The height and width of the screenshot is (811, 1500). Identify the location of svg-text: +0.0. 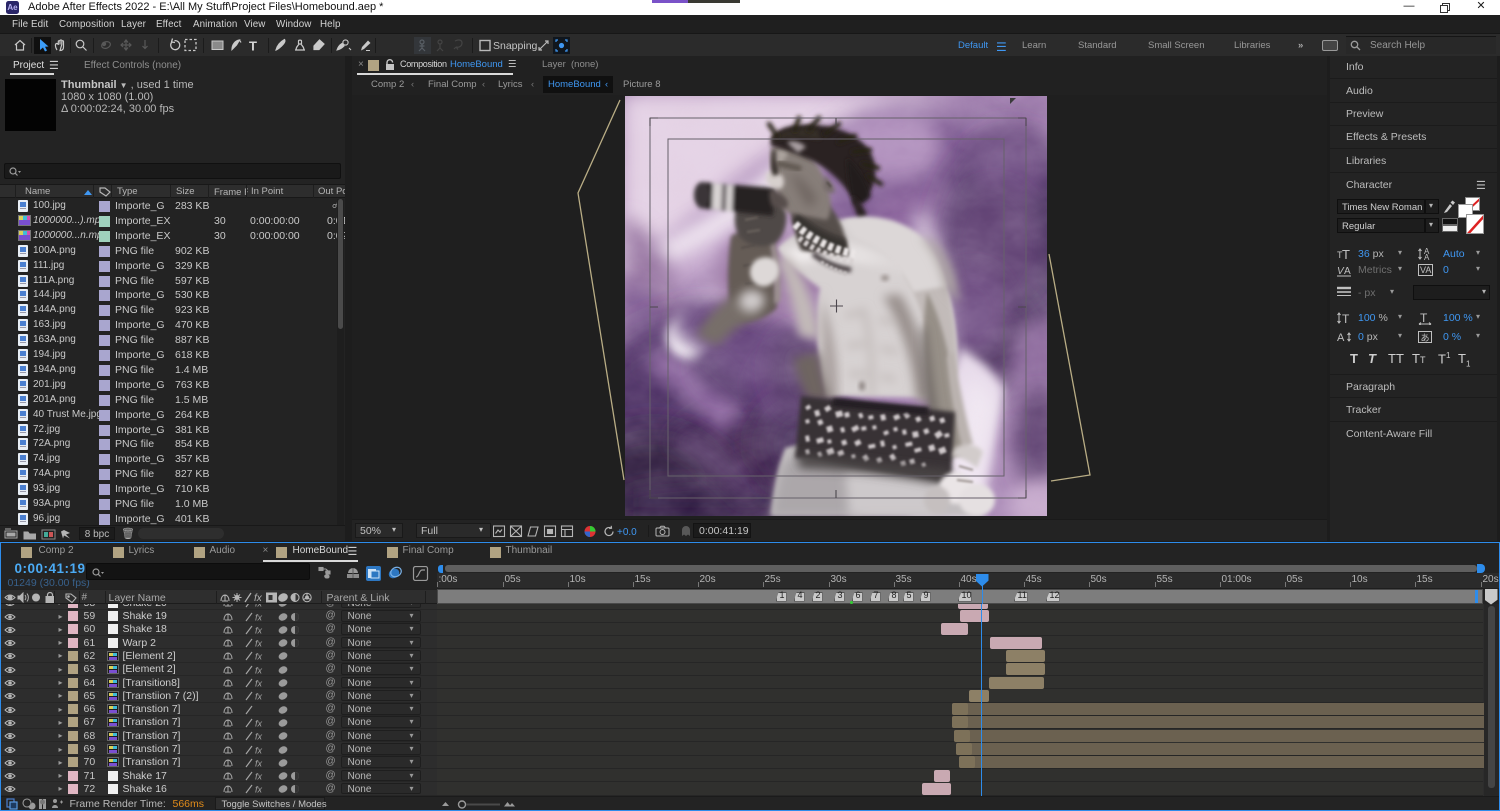
(627, 532).